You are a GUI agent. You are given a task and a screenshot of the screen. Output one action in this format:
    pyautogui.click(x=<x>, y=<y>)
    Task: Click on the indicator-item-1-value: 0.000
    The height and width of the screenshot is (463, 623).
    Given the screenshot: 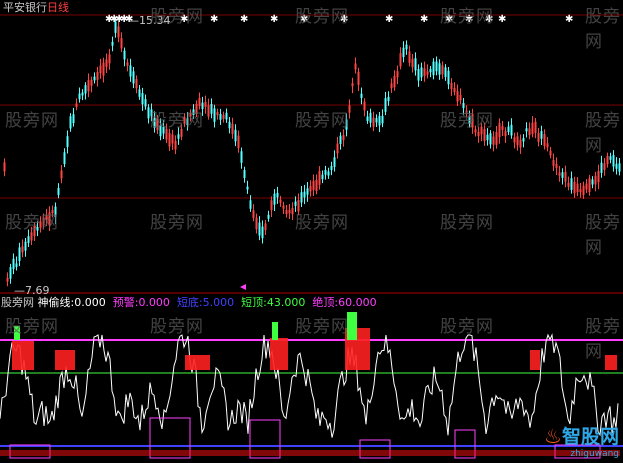 What is the action you would take?
    pyautogui.click(x=154, y=302)
    